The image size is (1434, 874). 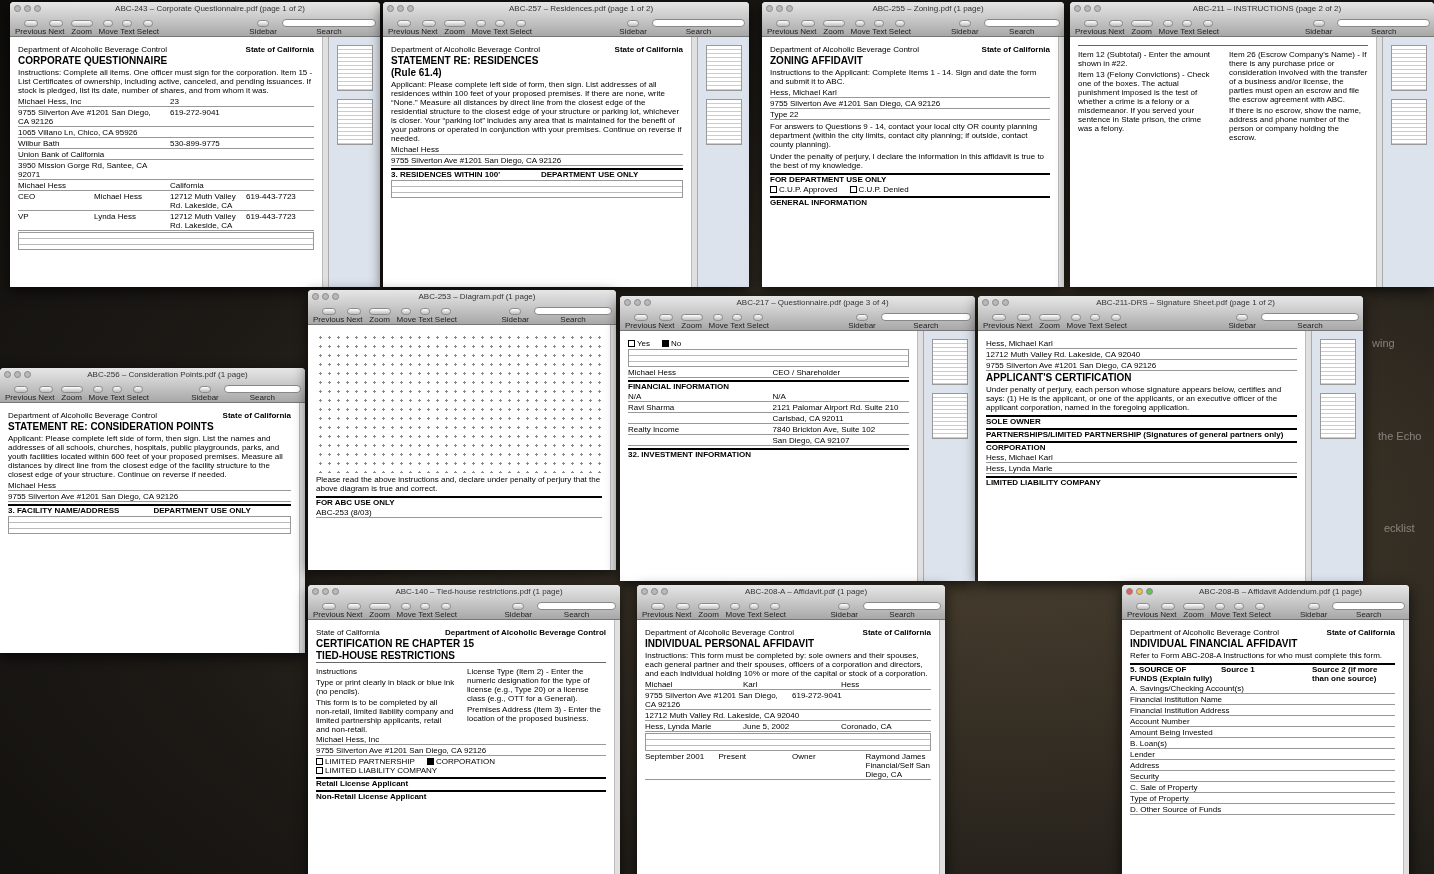 I want to click on desktop-icon-label: the Echo, so click(x=1400, y=436).